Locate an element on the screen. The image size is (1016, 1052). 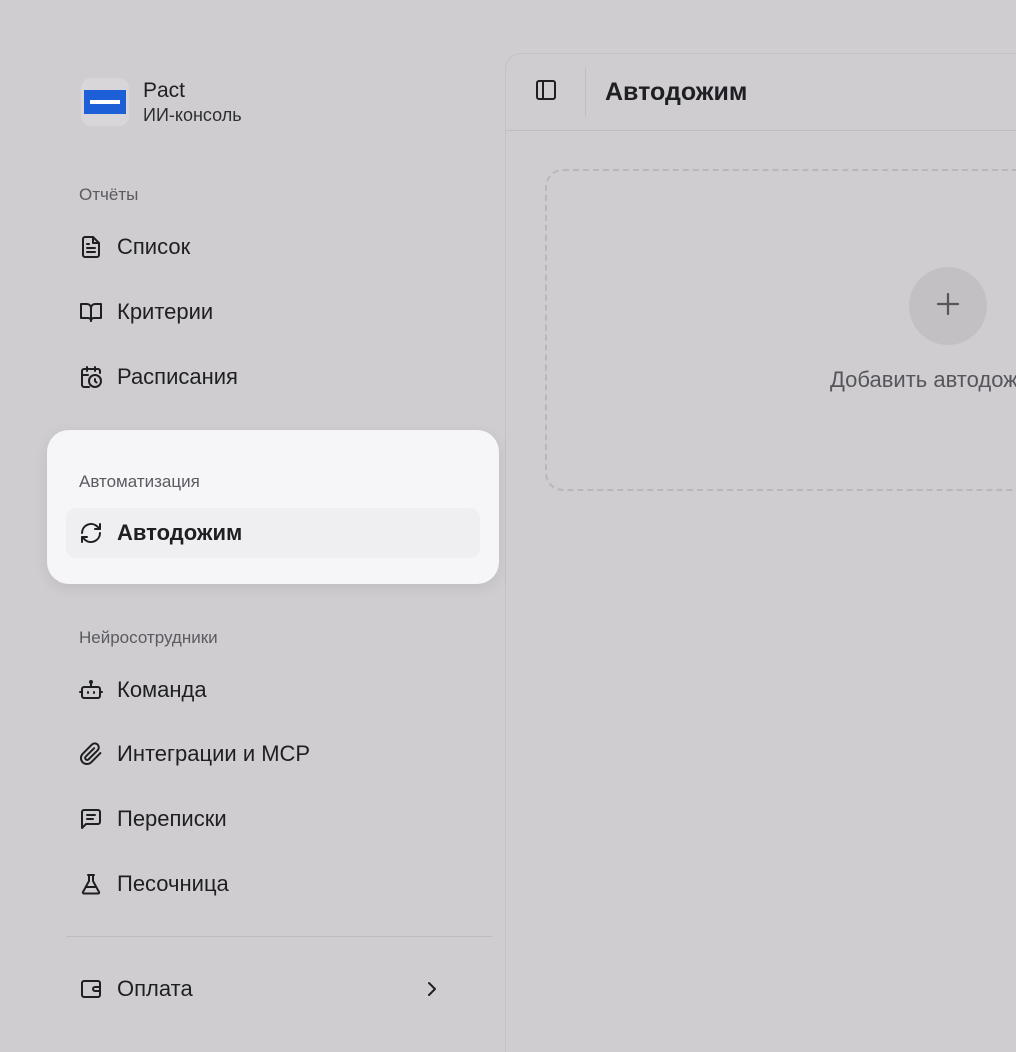
sidebar-item-criteria: Критерии is located at coordinates (273, 312).